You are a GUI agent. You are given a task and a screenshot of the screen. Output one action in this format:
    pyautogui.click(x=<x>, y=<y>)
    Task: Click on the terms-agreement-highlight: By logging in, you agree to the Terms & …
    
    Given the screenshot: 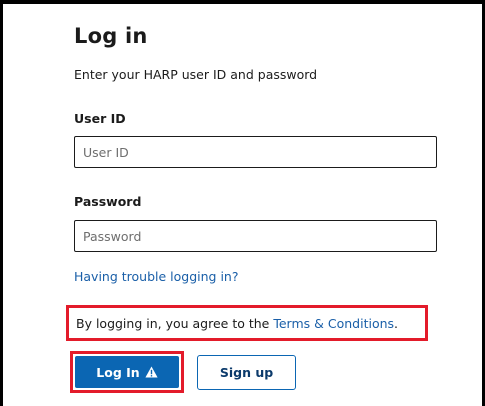 What is the action you would take?
    pyautogui.click(x=247, y=323)
    